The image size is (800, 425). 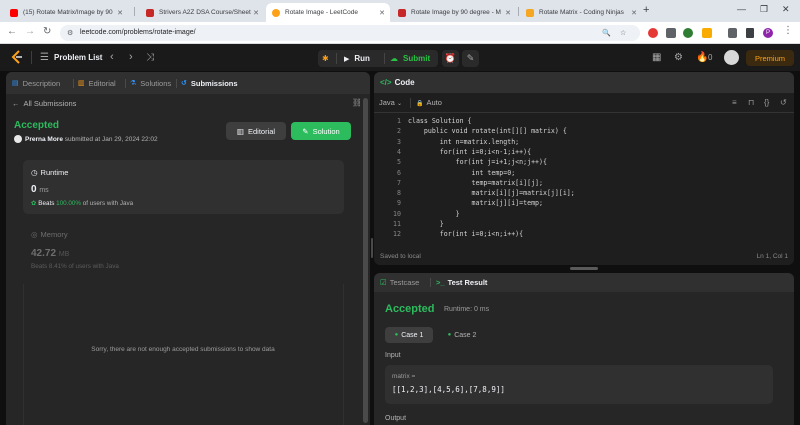 What do you see at coordinates (357, 58) in the screenshot?
I see `run-button: ▶ Run` at bounding box center [357, 58].